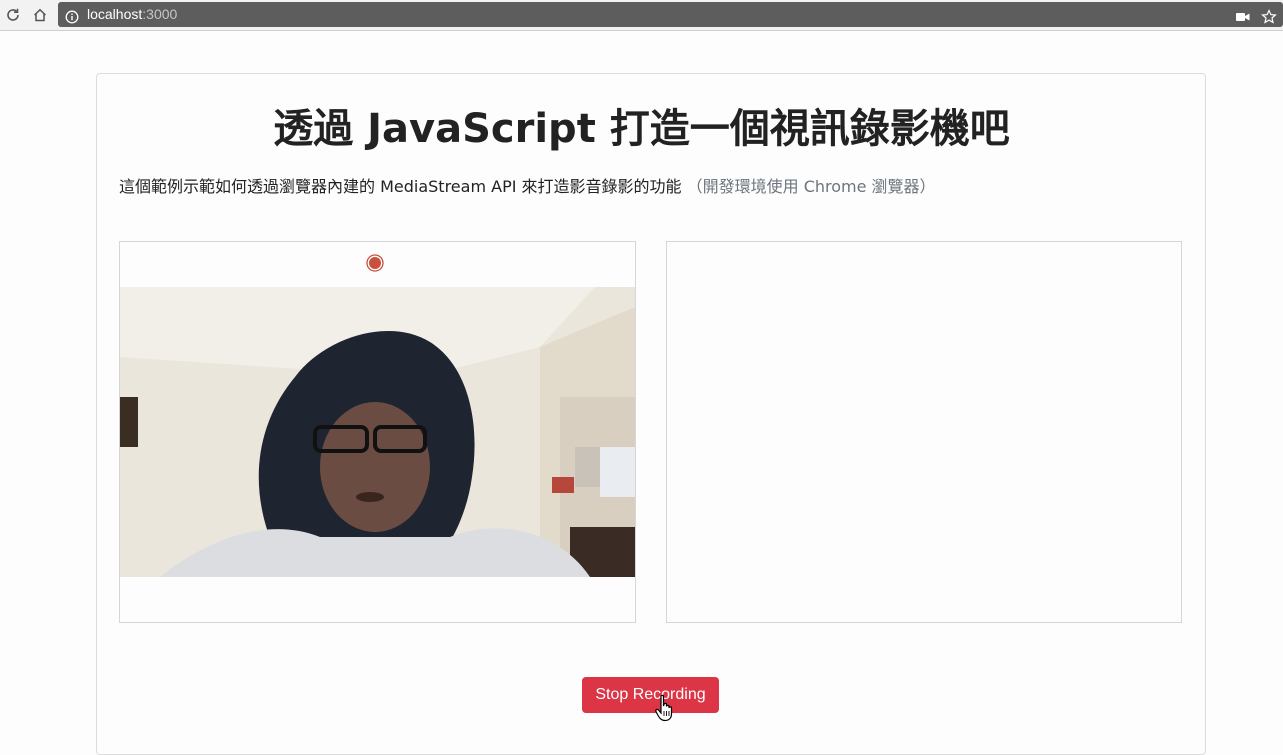  I want to click on reload-icon, so click(13, 15).